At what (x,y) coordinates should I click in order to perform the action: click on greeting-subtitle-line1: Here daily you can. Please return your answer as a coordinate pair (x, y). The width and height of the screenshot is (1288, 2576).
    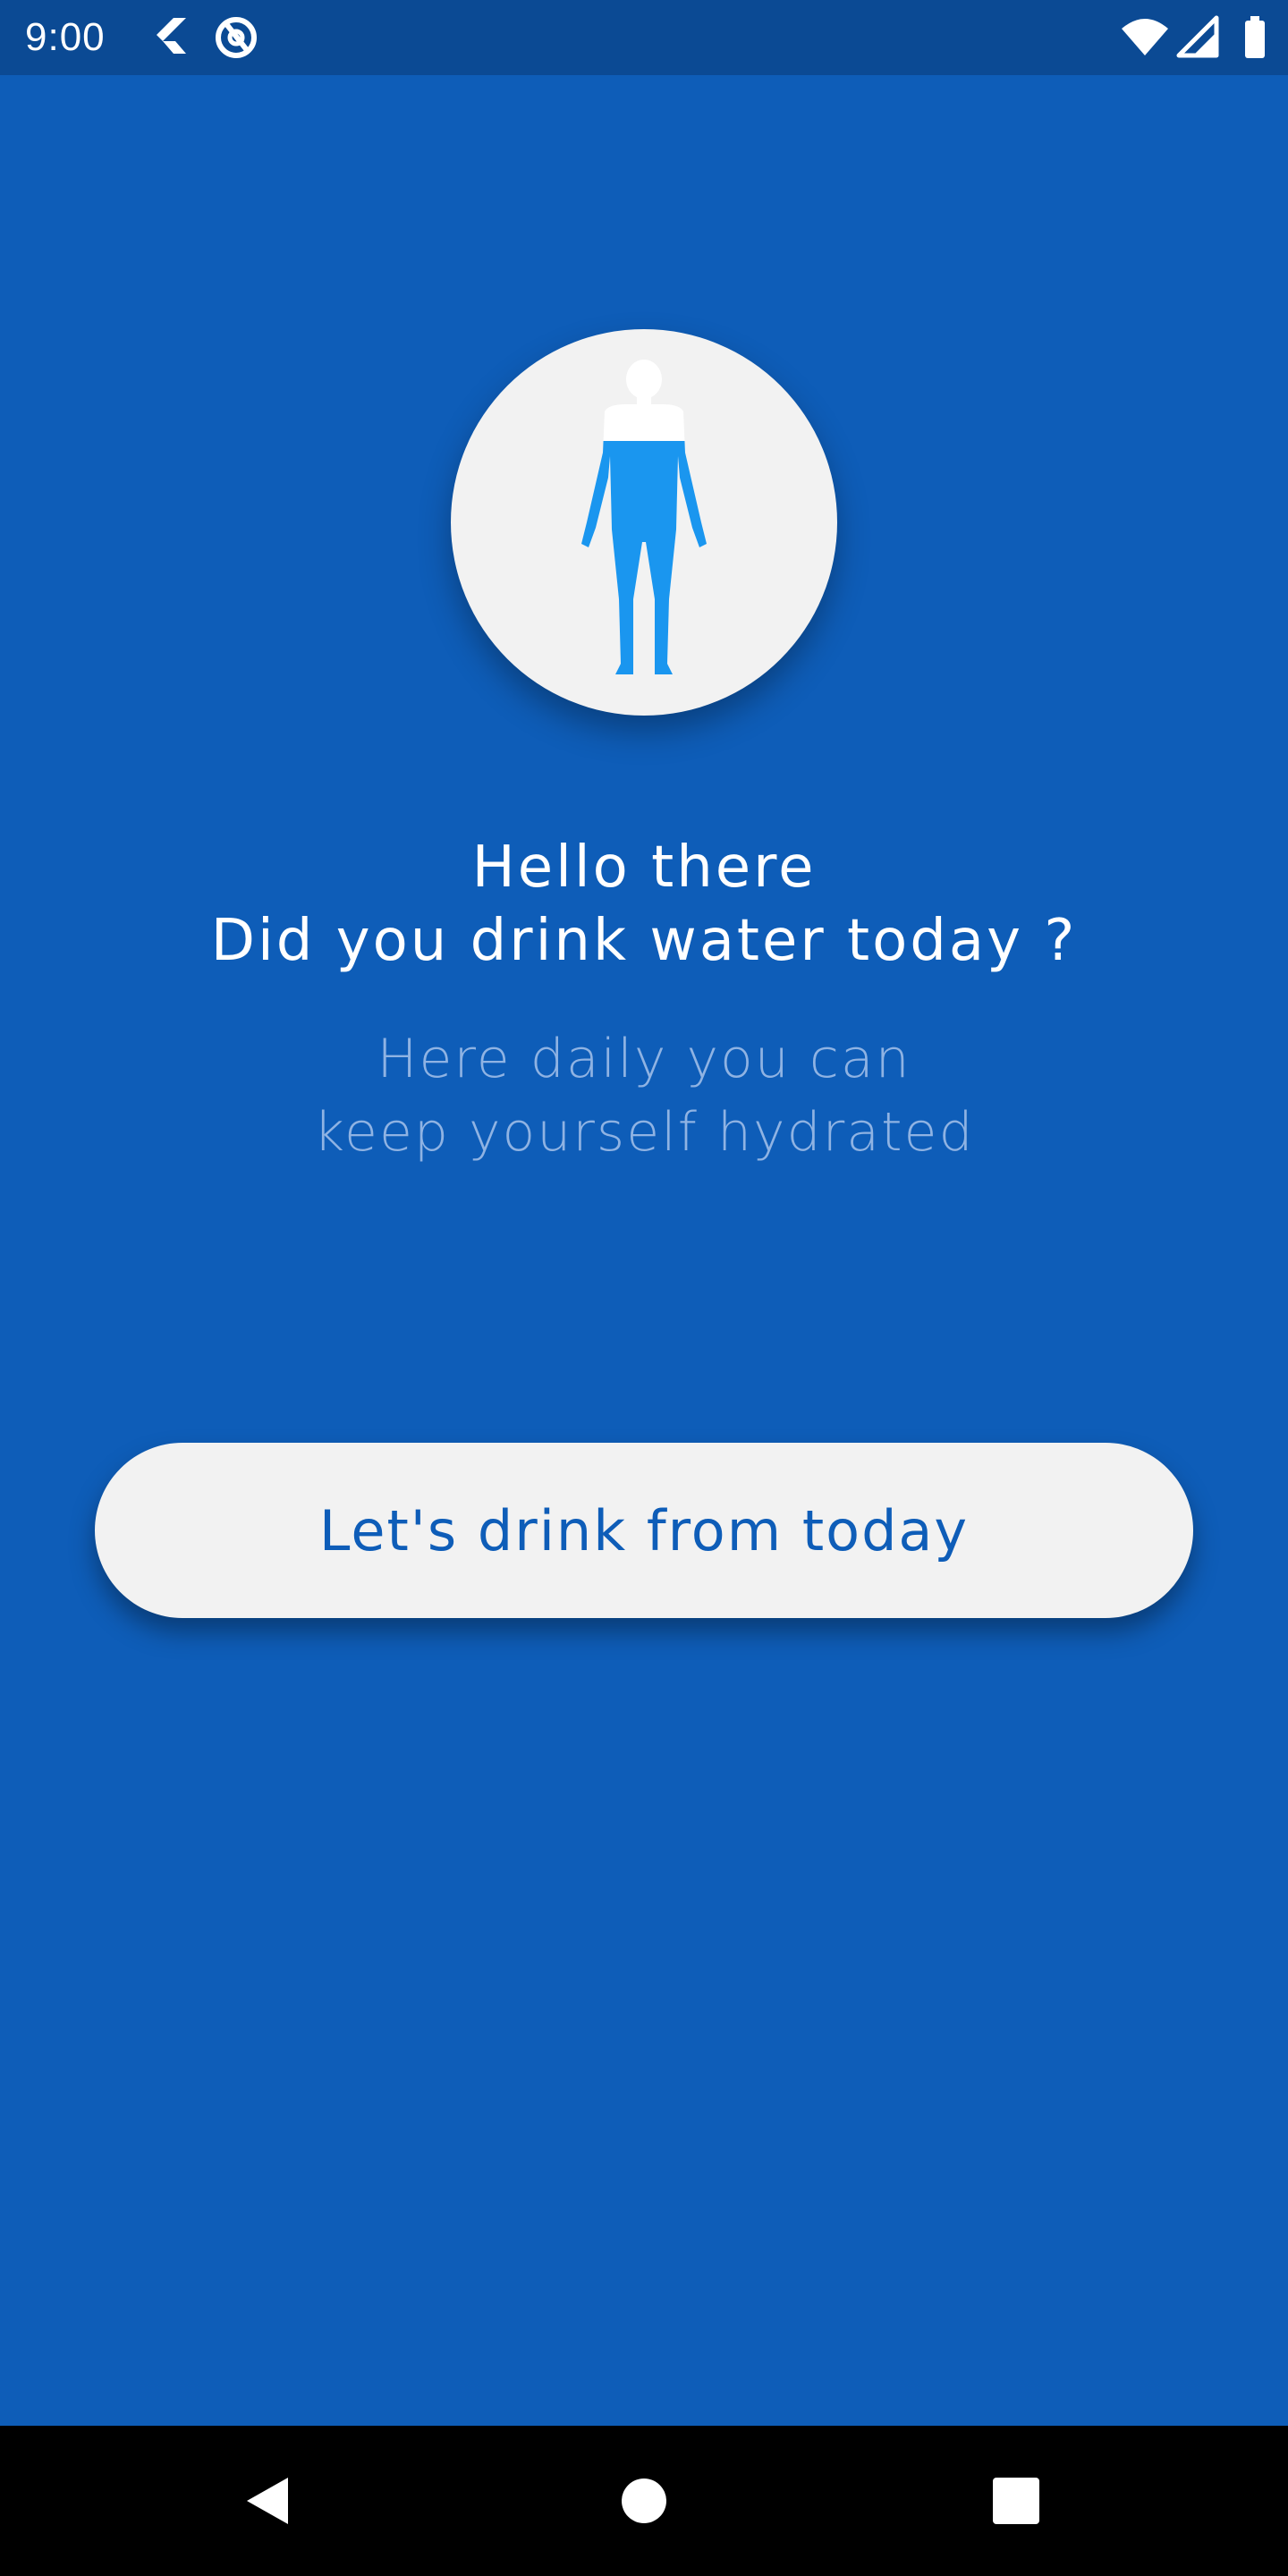
    Looking at the image, I should click on (644, 1059).